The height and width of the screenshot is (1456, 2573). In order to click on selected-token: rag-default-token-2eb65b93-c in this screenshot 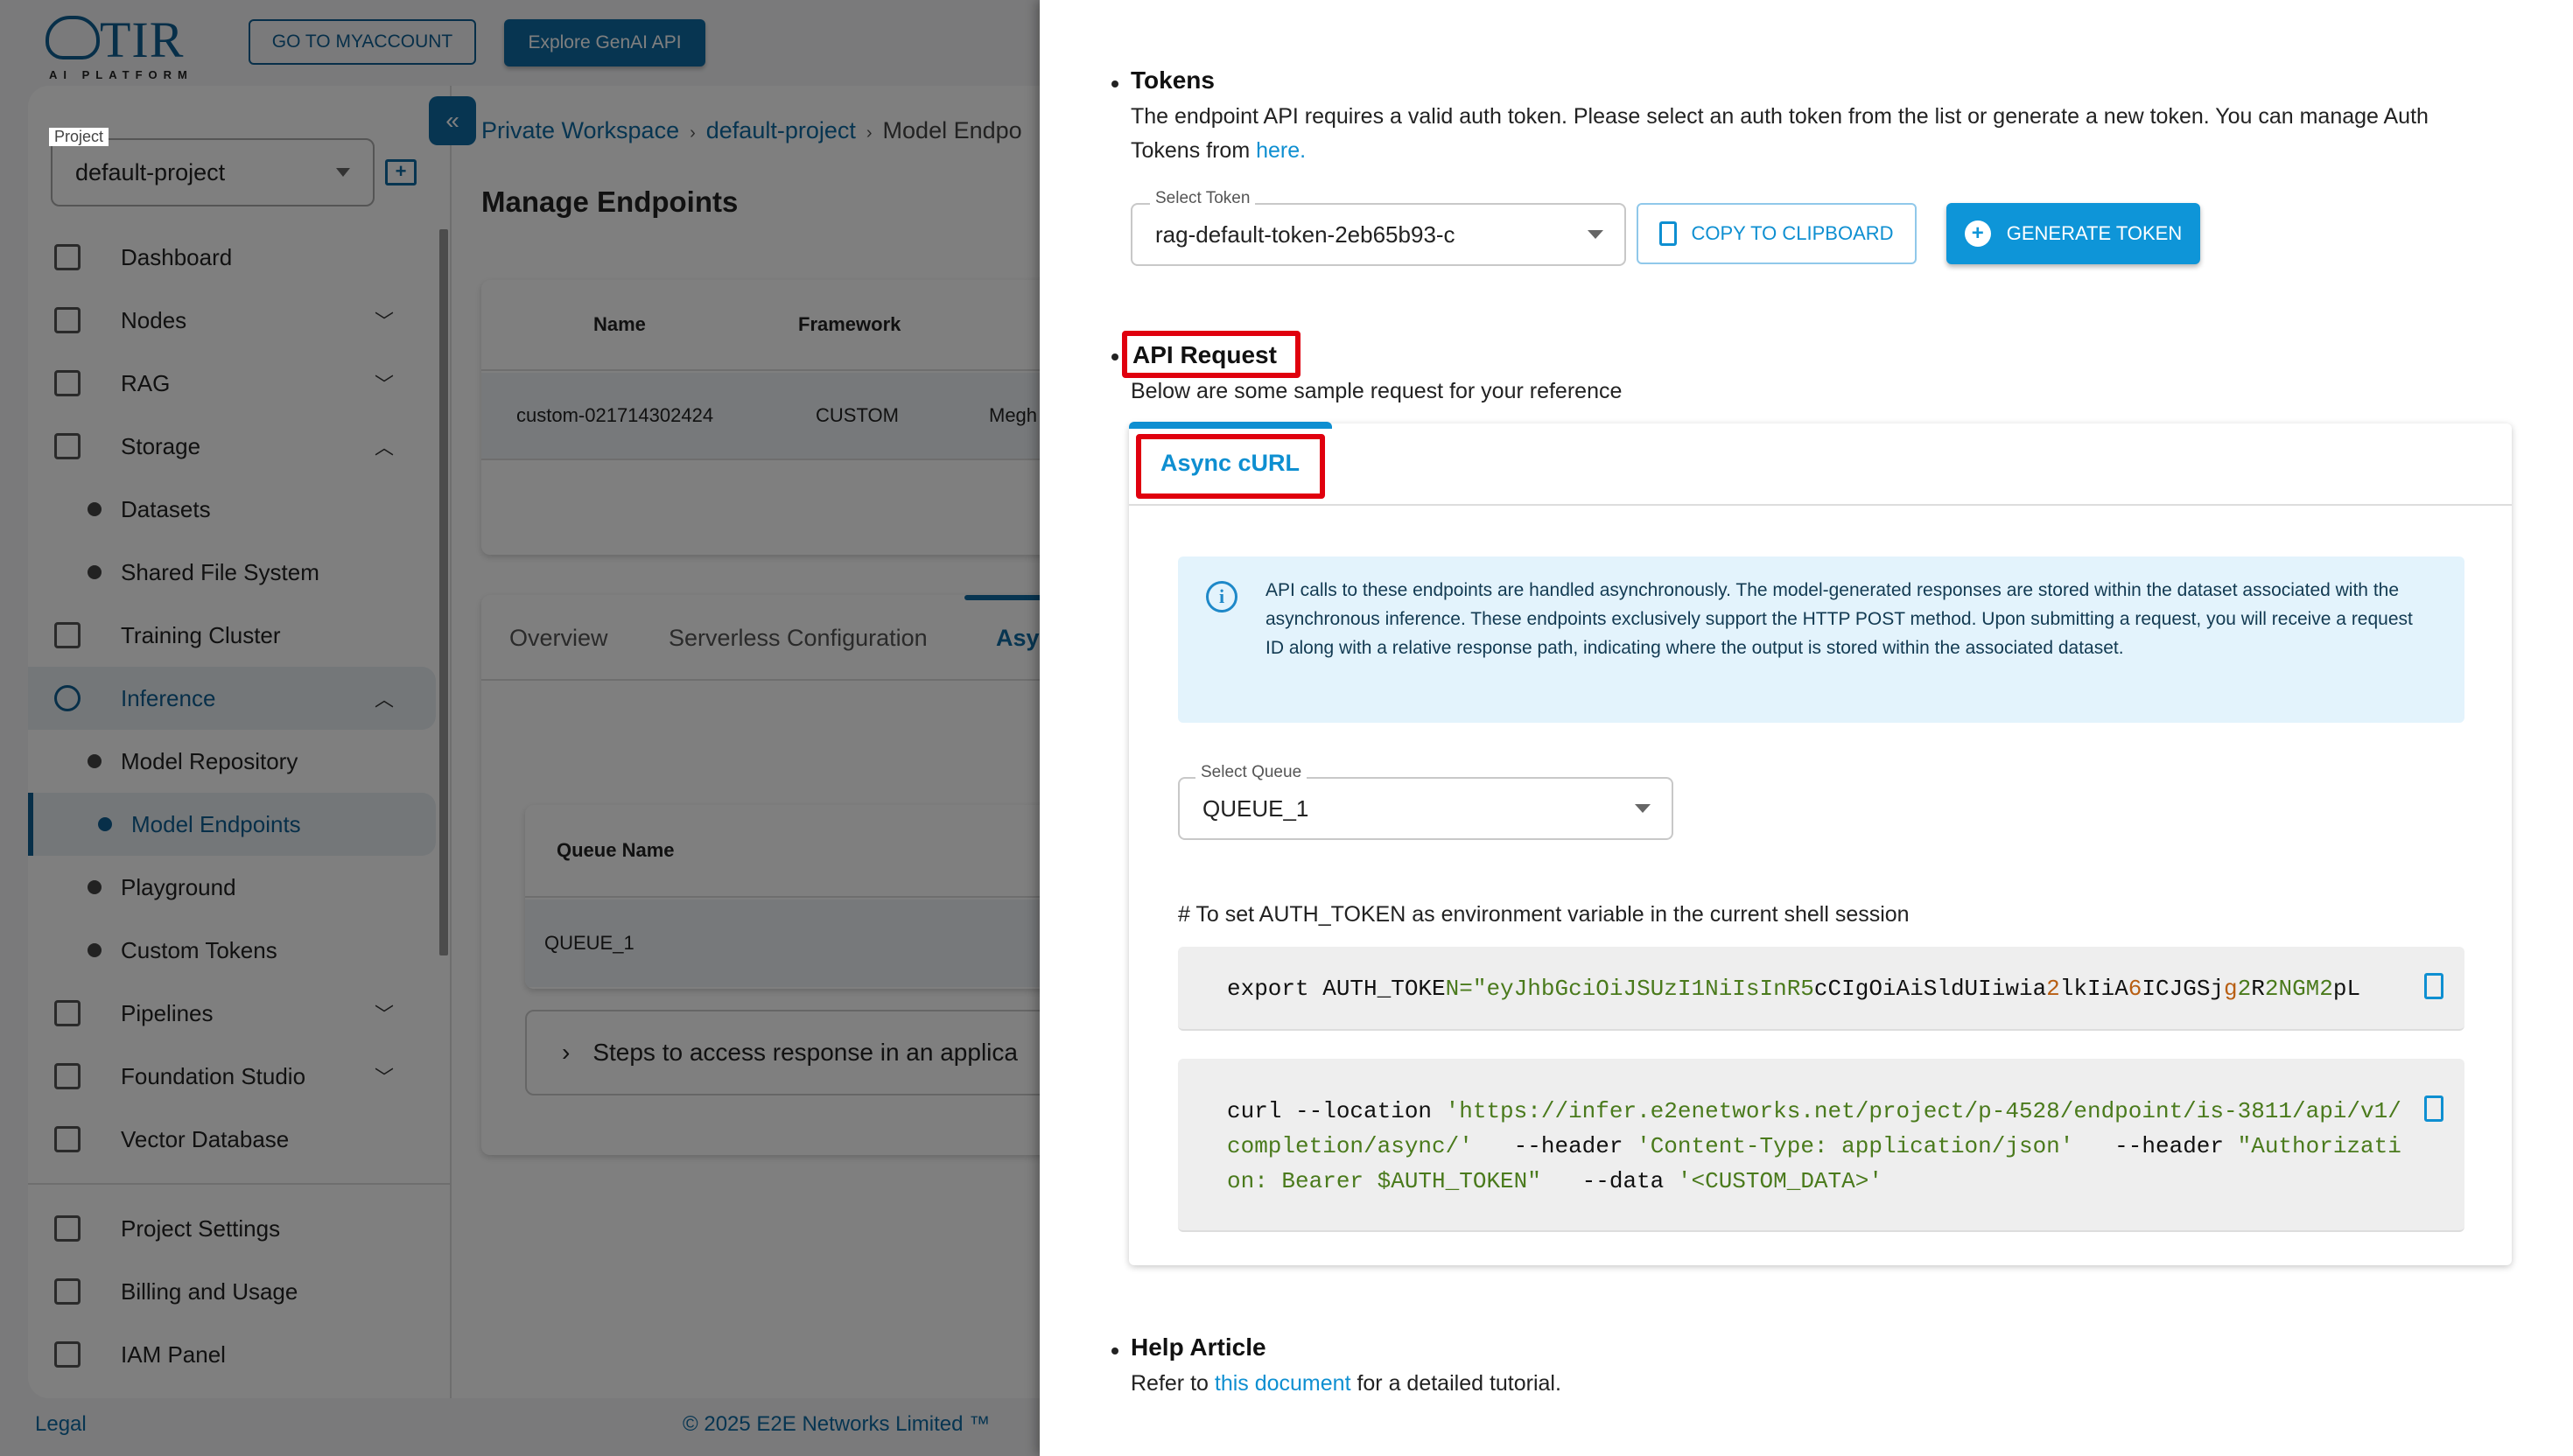, I will do `click(1305, 234)`.